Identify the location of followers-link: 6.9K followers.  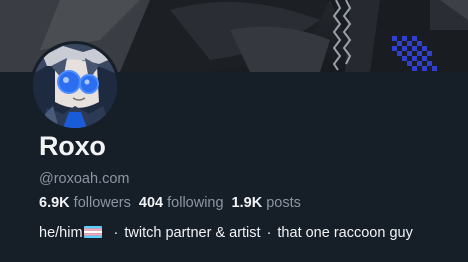
(85, 203).